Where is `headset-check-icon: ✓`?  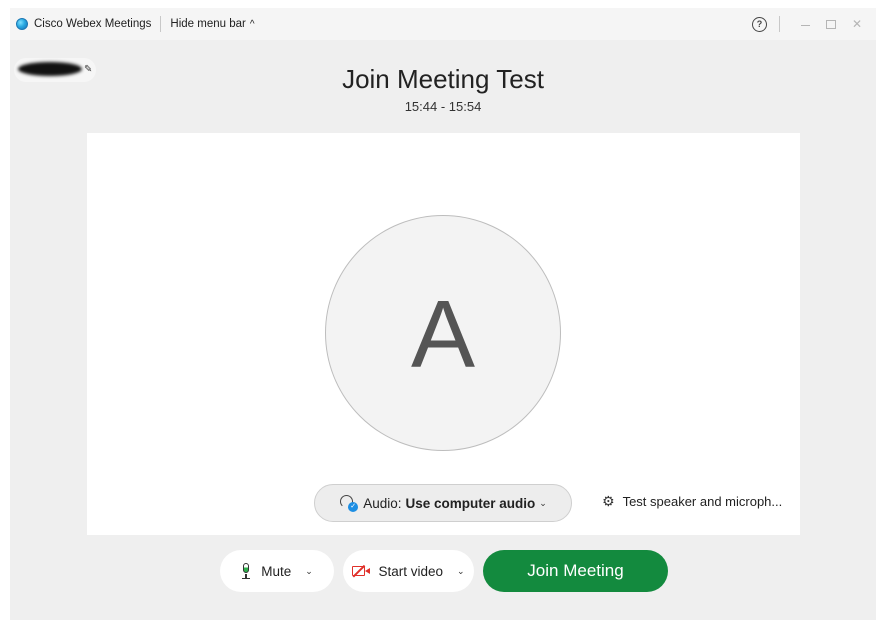 headset-check-icon: ✓ is located at coordinates (349, 503).